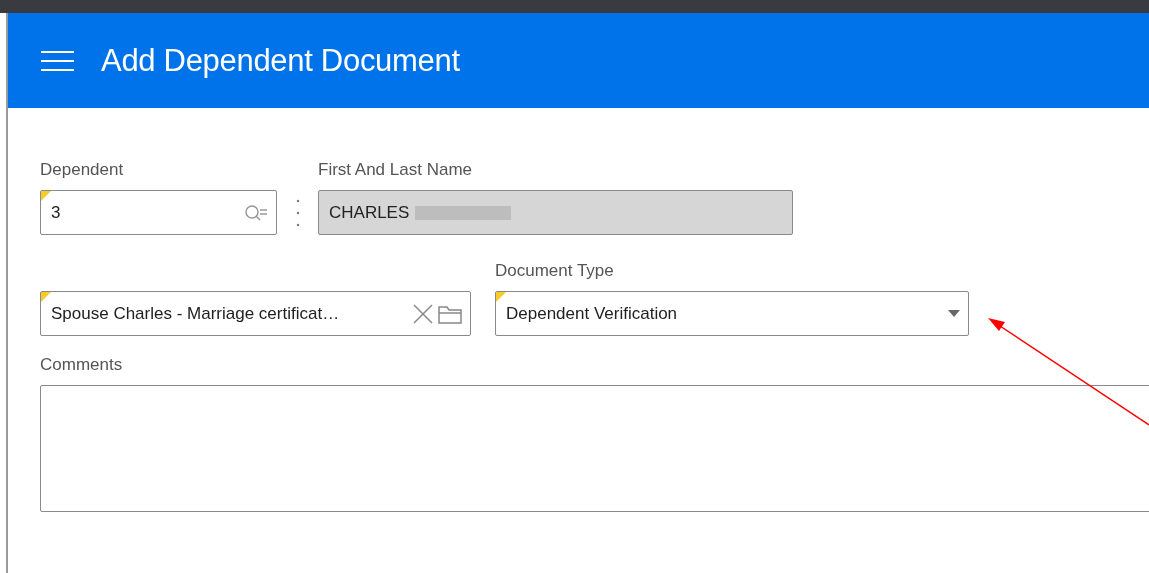 The height and width of the screenshot is (573, 1149). I want to click on close-icon, so click(423, 313).